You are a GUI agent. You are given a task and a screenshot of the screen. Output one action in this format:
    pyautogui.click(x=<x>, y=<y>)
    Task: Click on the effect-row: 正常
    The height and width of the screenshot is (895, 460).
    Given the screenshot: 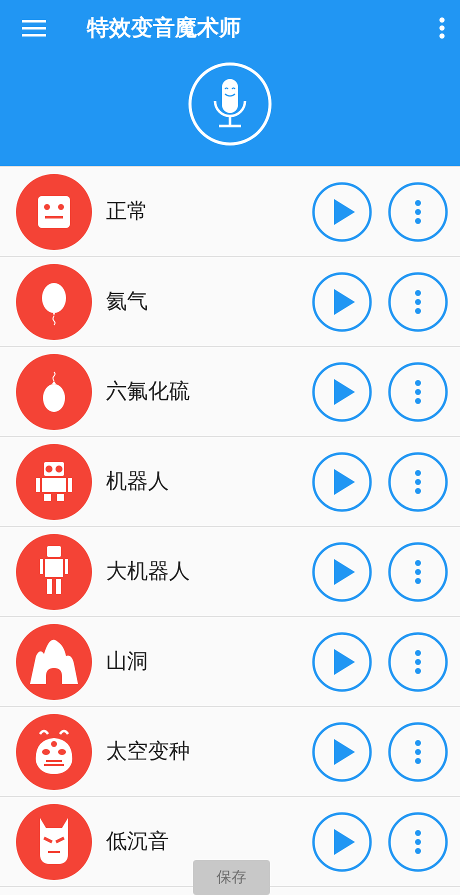 What is the action you would take?
    pyautogui.click(x=230, y=211)
    